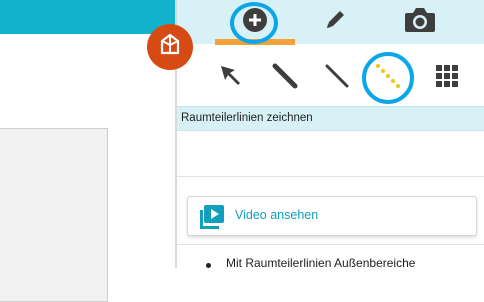 The width and height of the screenshot is (484, 302). I want to click on section-header: Raumteilerlinien zeichnen, so click(330, 118).